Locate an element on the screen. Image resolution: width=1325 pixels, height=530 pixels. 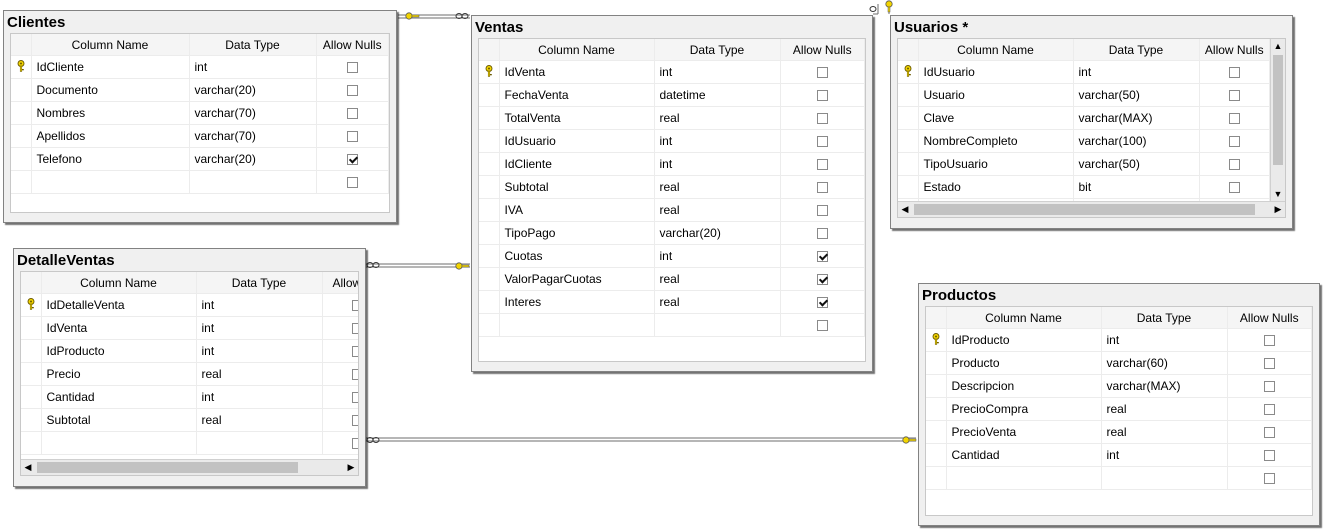
table-row: IdUsuario int is located at coordinates (672, 141).